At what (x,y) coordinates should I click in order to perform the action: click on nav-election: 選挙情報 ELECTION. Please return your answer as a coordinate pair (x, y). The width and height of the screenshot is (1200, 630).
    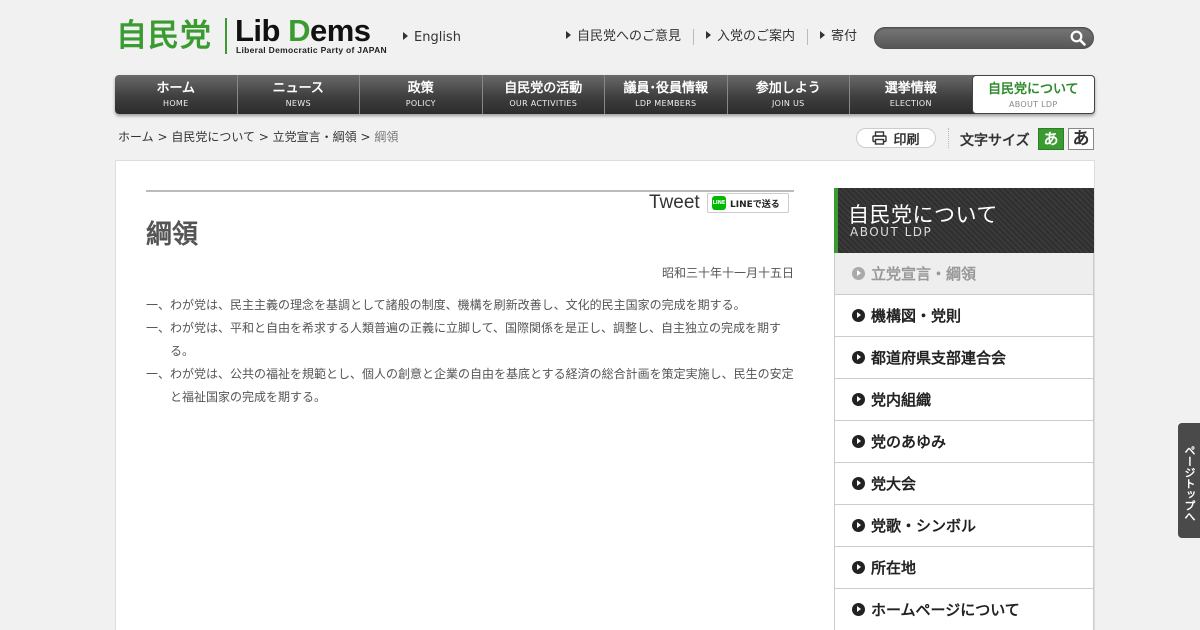
    Looking at the image, I should click on (910, 94).